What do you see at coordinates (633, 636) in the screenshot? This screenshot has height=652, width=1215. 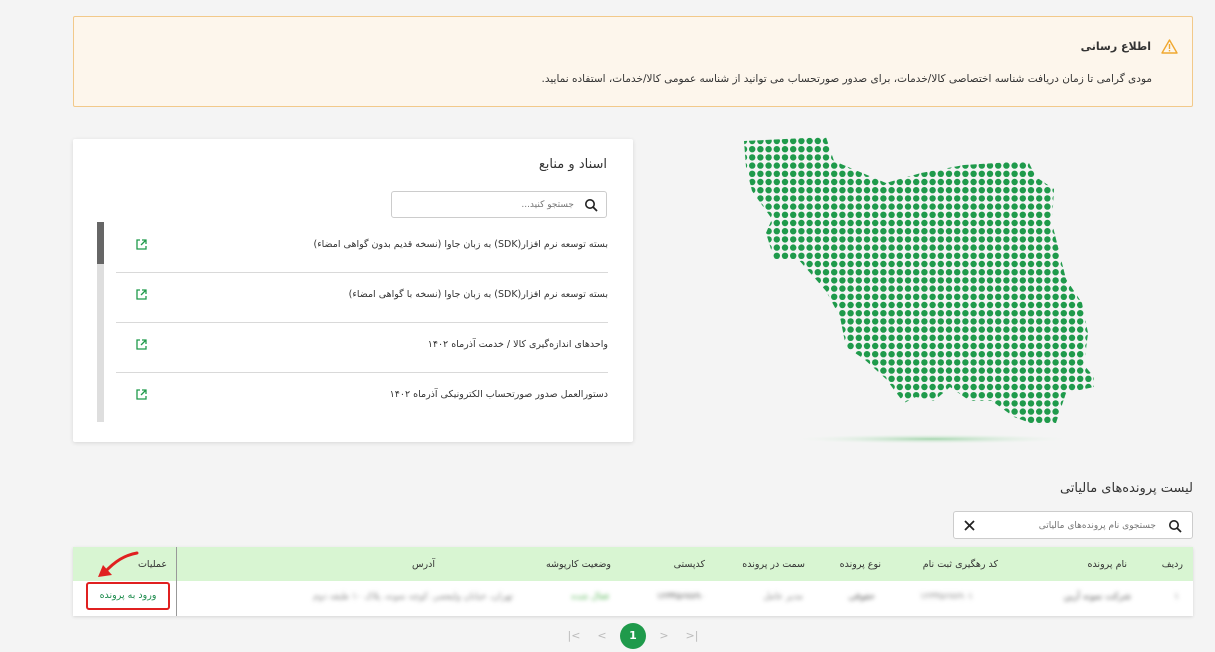 I see `page-number-current: 1` at bounding box center [633, 636].